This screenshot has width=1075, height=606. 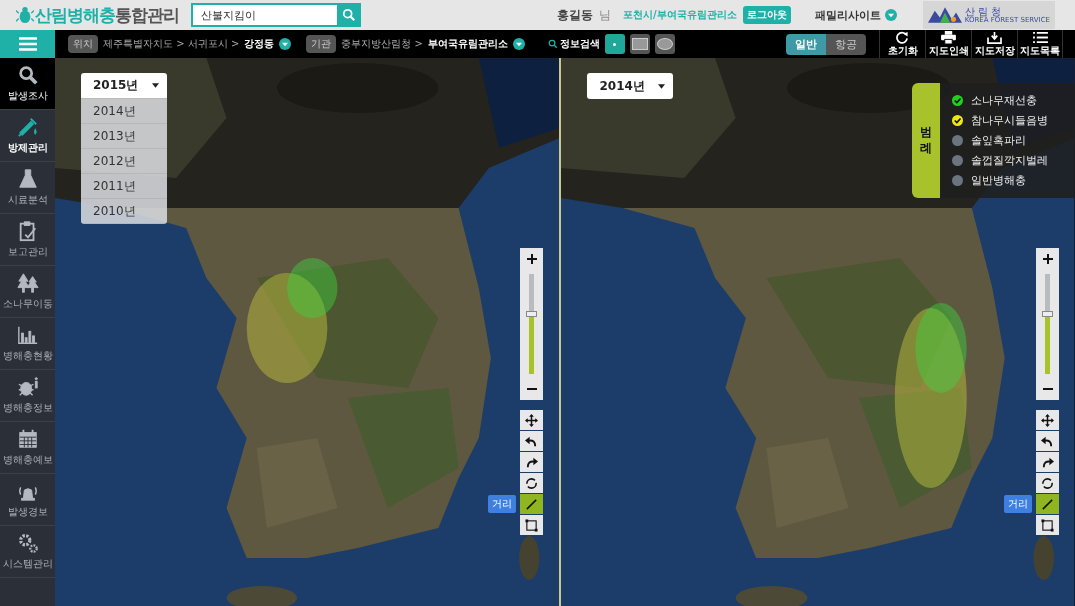 What do you see at coordinates (27, 127) in the screenshot?
I see `syringe-icon` at bounding box center [27, 127].